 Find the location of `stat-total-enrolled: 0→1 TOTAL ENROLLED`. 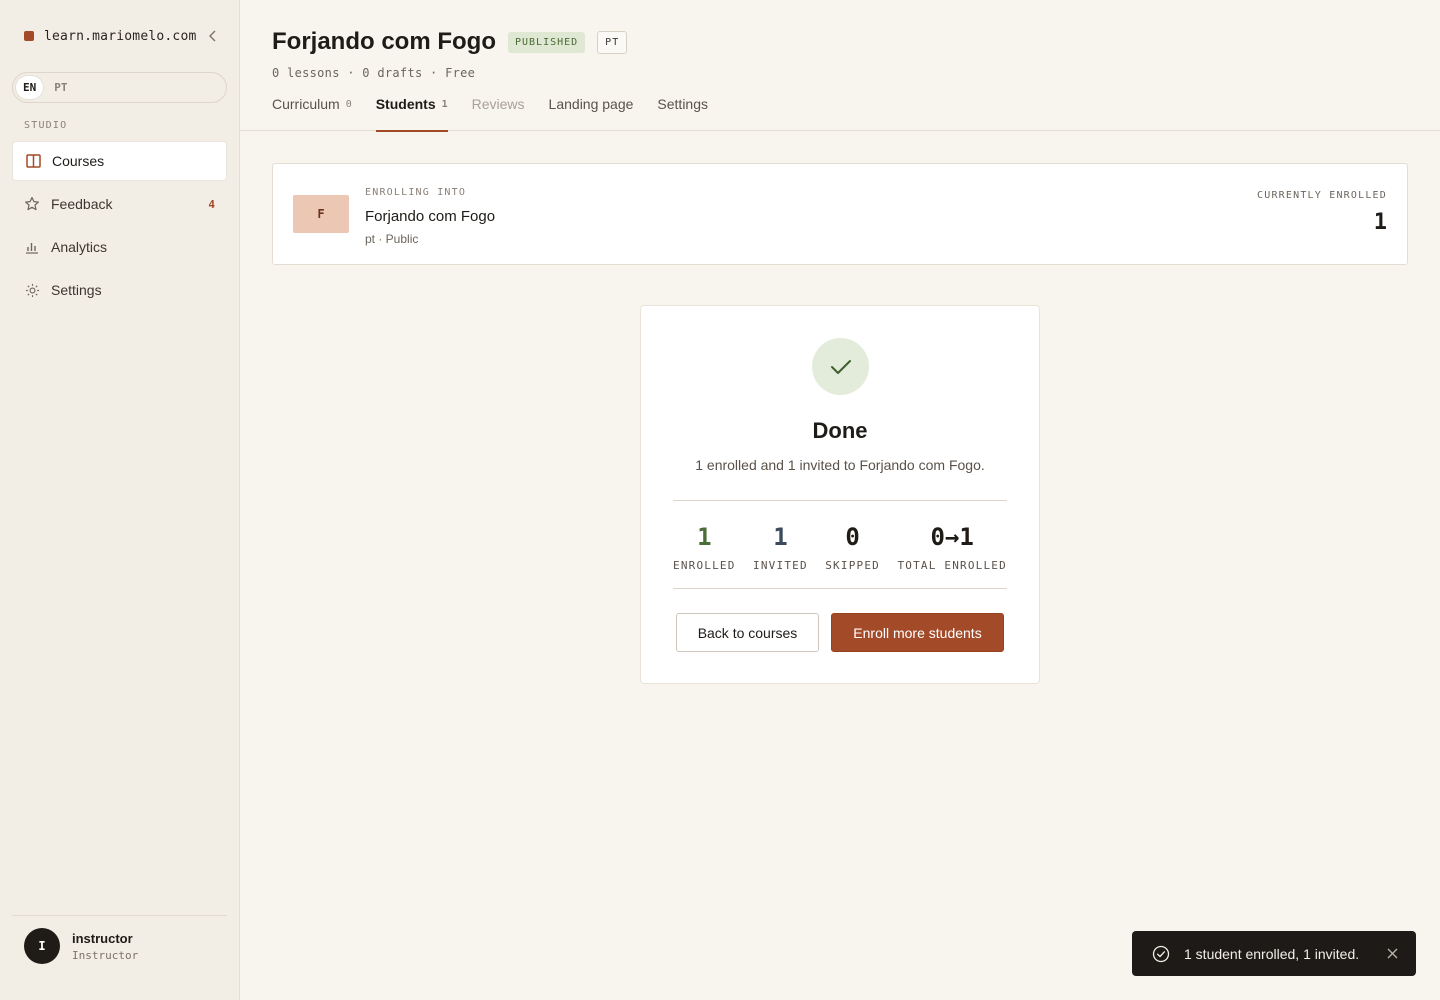

stat-total-enrolled: 0→1 TOTAL ENROLLED is located at coordinates (952, 555).